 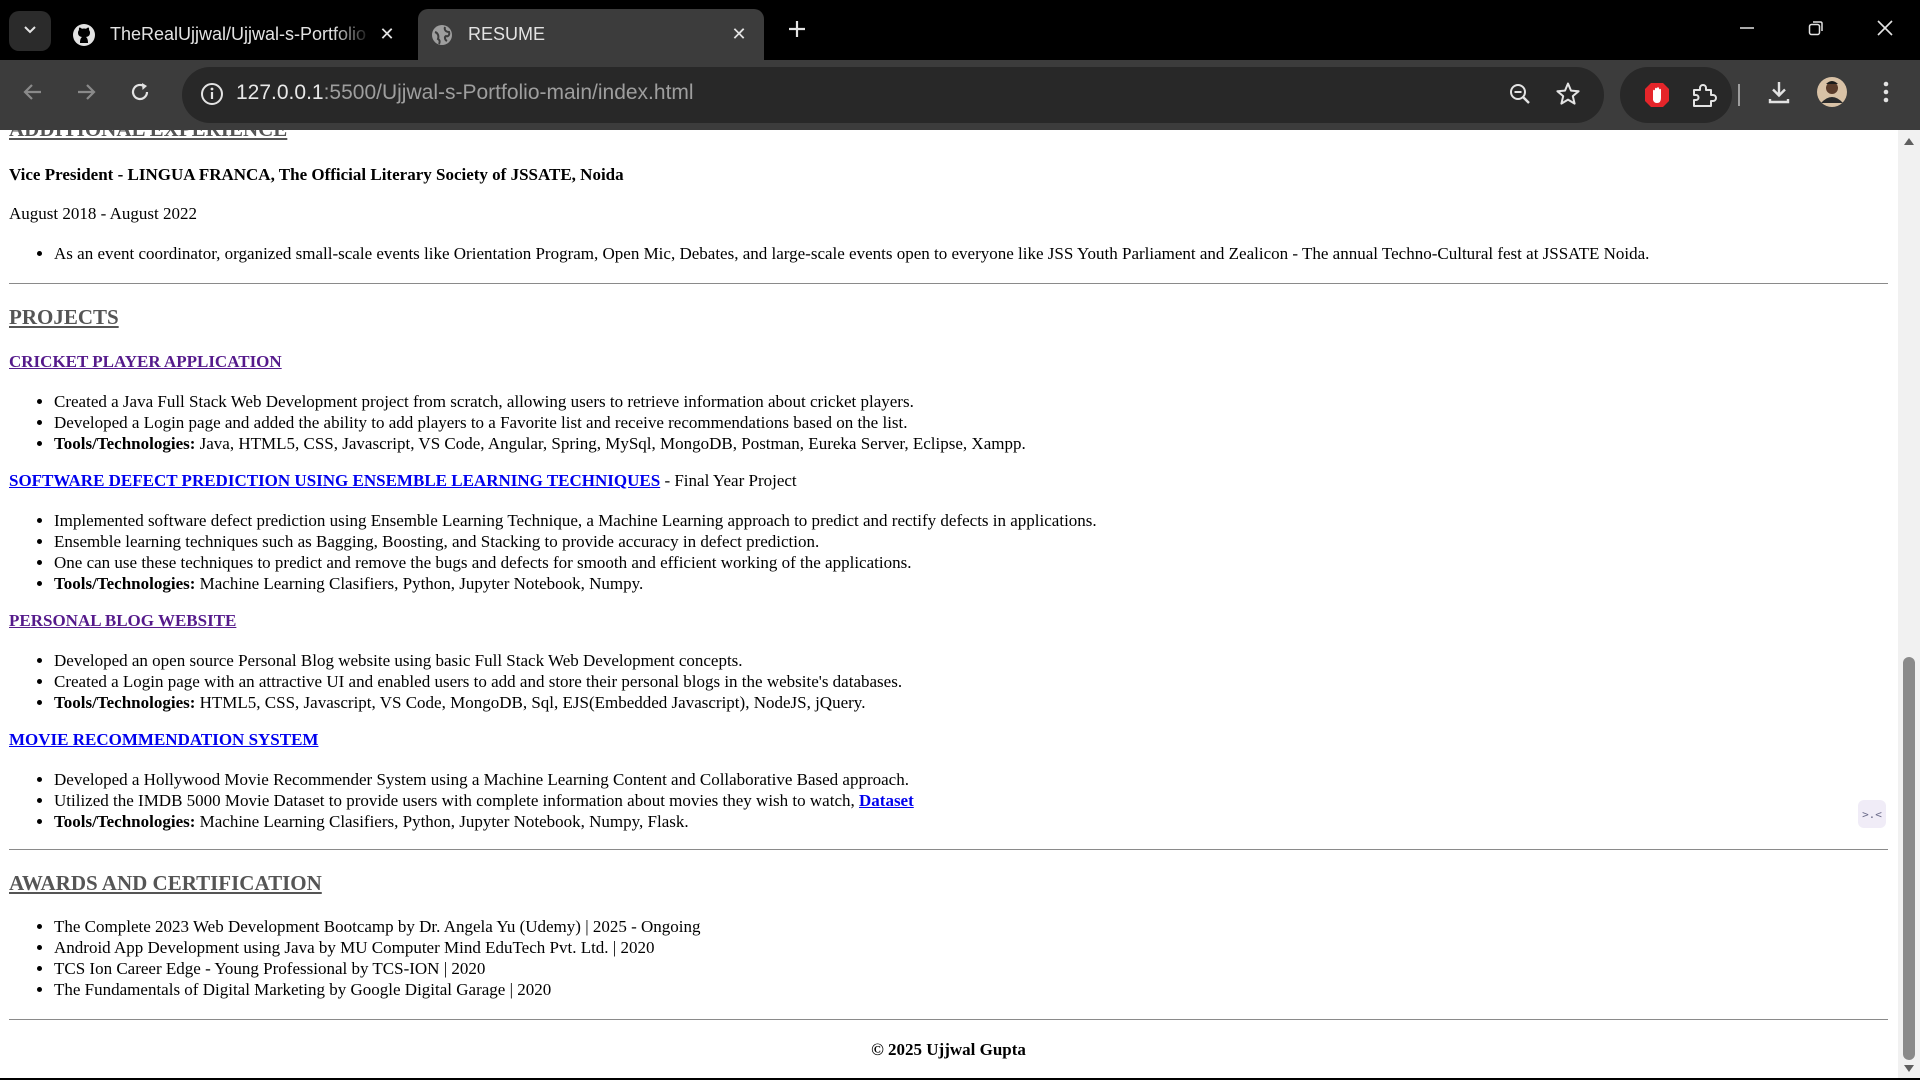 I want to click on close-icon, so click(x=1885, y=30).